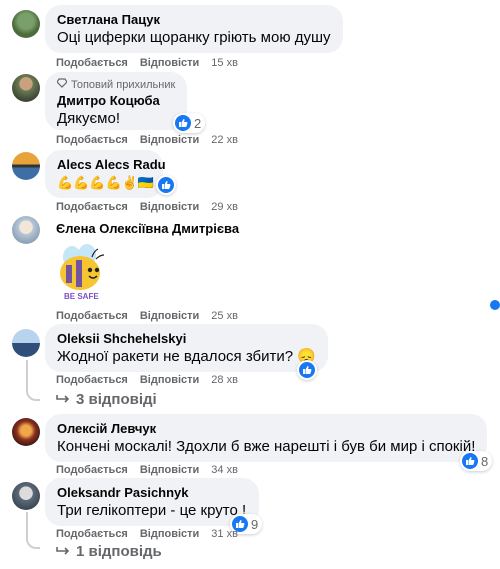 The height and width of the screenshot is (569, 500). Describe the element at coordinates (147, 228) in the screenshot. I see `comment-author: Єлена Олексіївна Дмитрієва` at that location.